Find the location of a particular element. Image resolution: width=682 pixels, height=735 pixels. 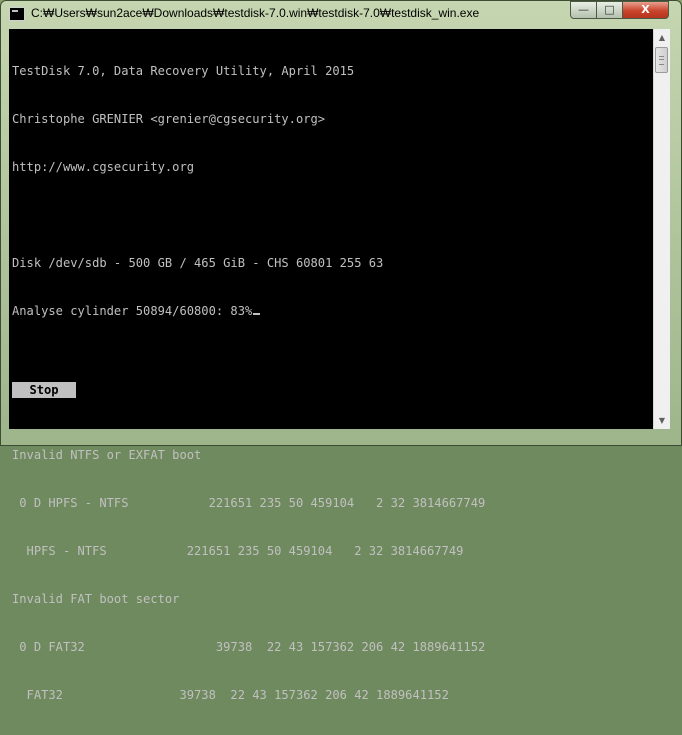

minimize-button: — is located at coordinates (583, 10).